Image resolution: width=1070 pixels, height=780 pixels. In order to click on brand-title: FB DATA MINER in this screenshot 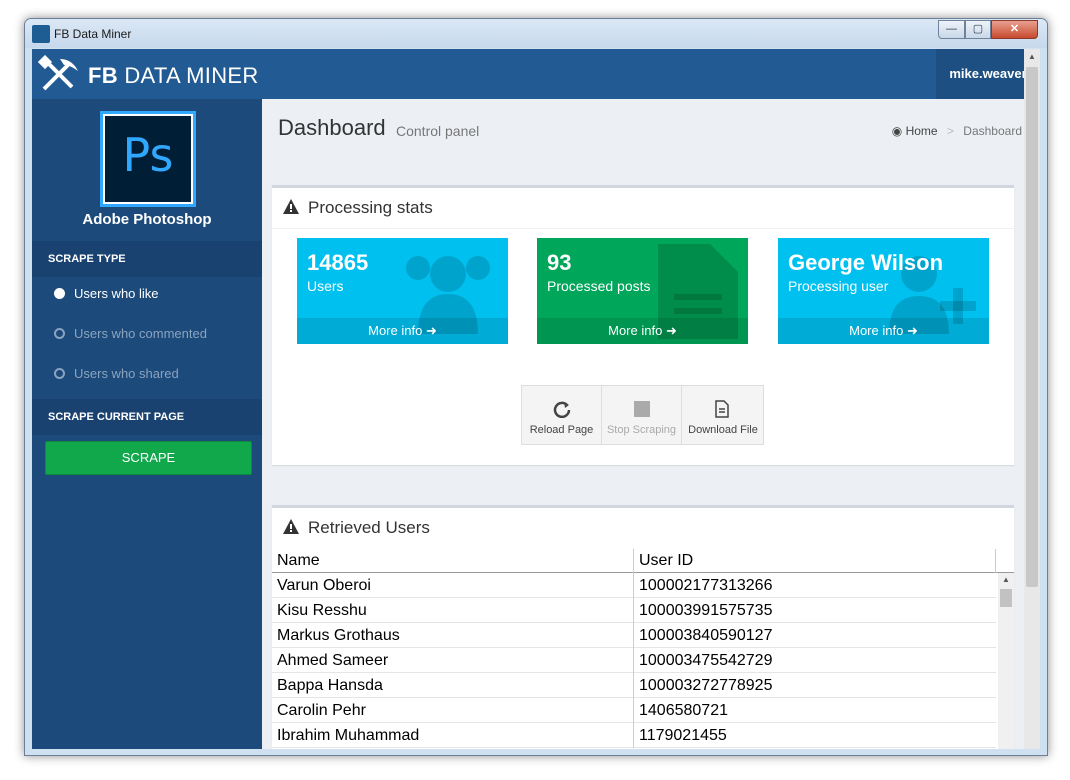, I will do `click(173, 75)`.